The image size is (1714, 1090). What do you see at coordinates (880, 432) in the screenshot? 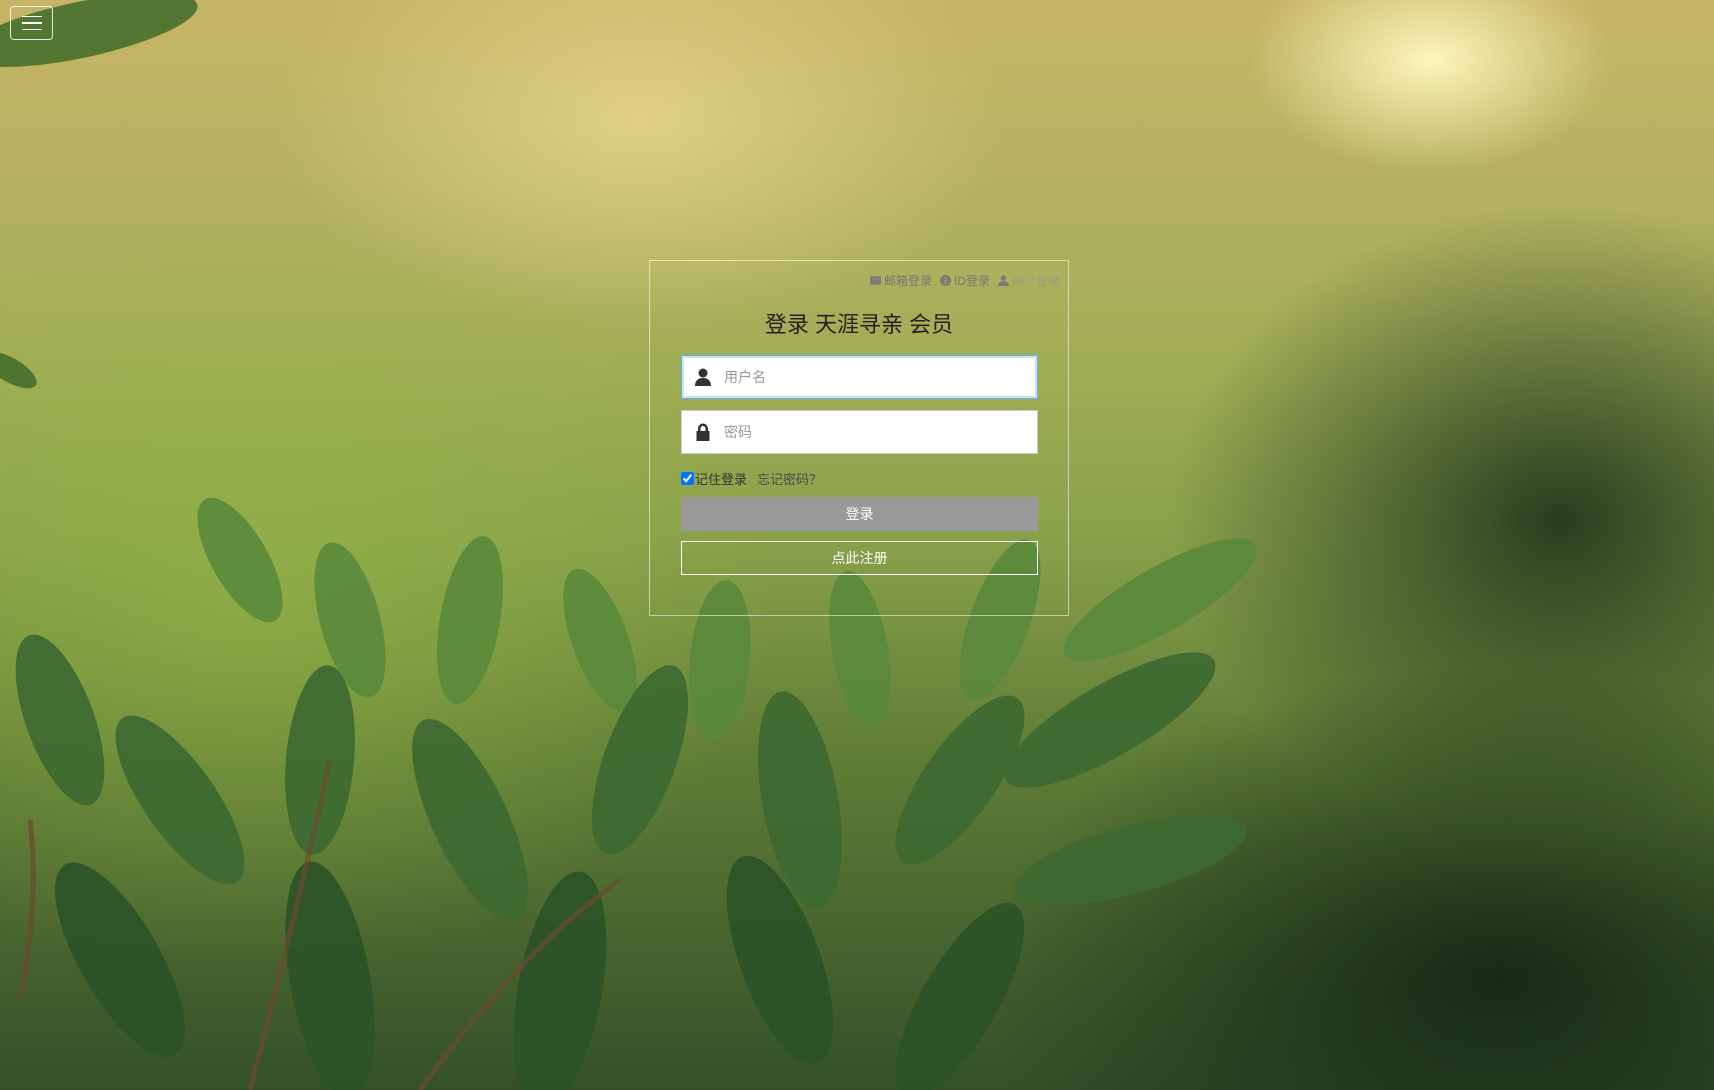
I see `password-input` at bounding box center [880, 432].